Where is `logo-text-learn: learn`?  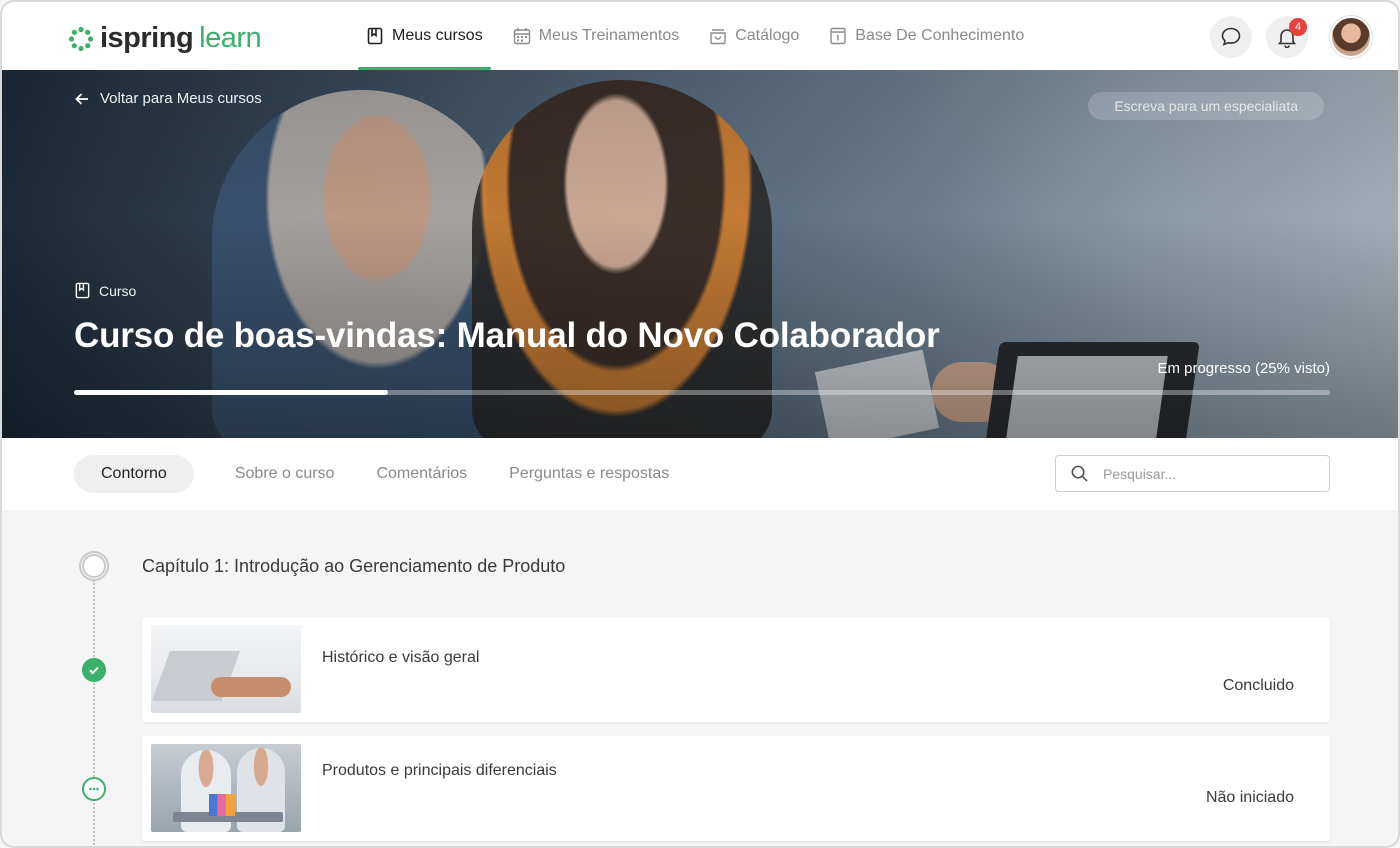
logo-text-learn: learn is located at coordinates (230, 38).